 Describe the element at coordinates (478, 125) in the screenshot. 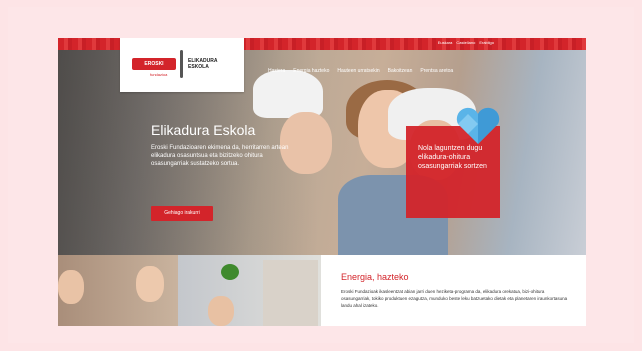

I see `heart-icon` at that location.